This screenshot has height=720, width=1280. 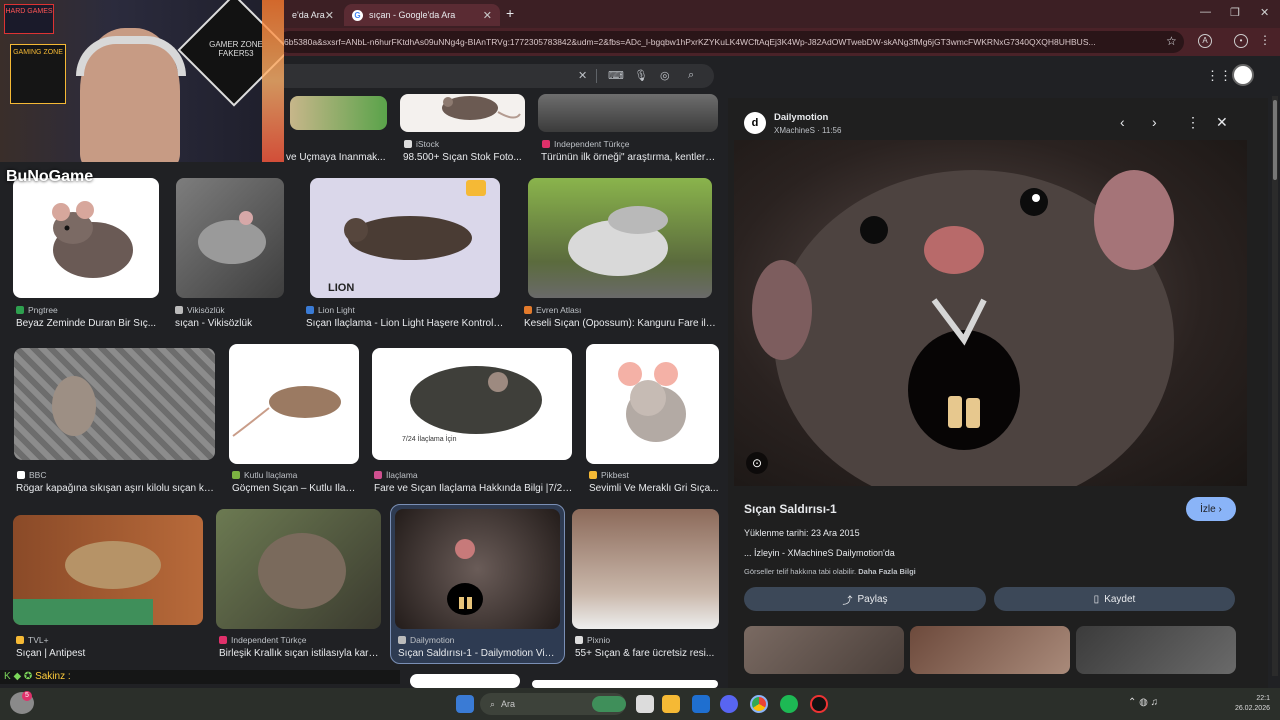 What do you see at coordinates (472, 404) in the screenshot?
I see `image-thumb-ilaclama: 7/24 İlaçlama İçin` at bounding box center [472, 404].